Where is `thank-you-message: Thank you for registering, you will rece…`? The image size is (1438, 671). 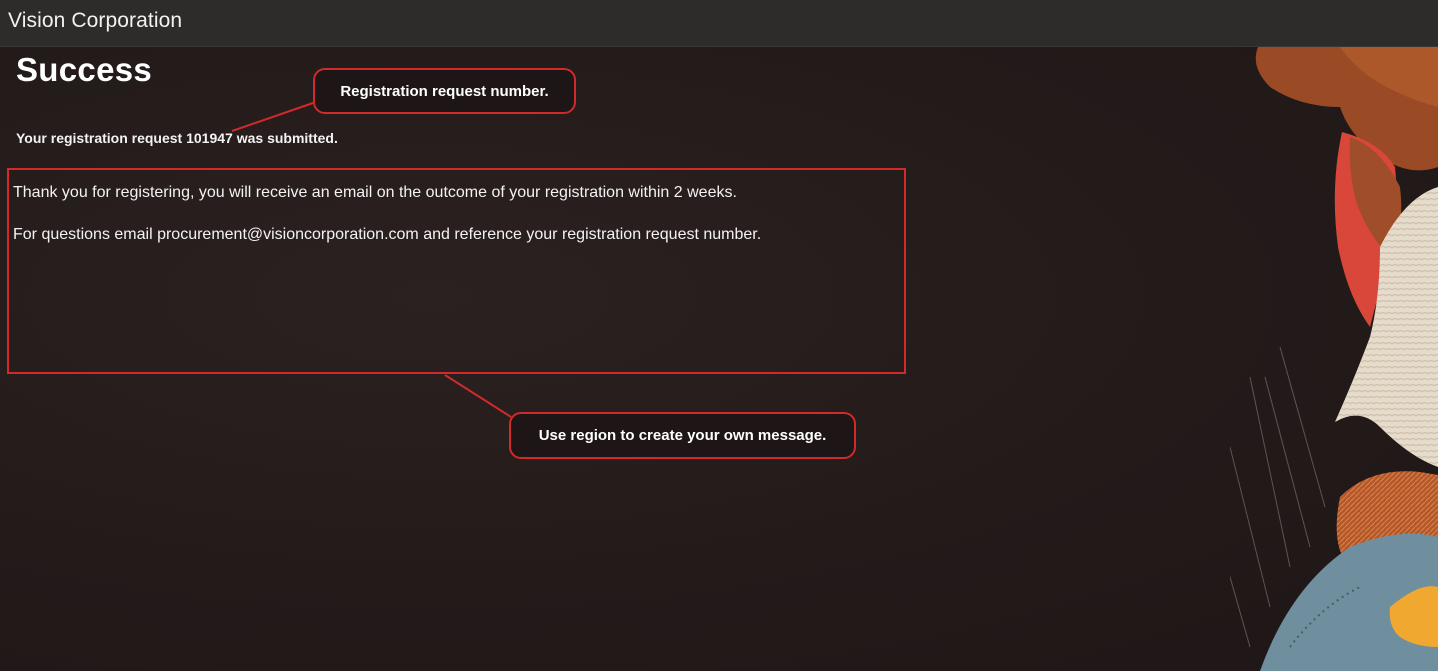 thank-you-message: Thank you for registering, you will rece… is located at coordinates (375, 192).